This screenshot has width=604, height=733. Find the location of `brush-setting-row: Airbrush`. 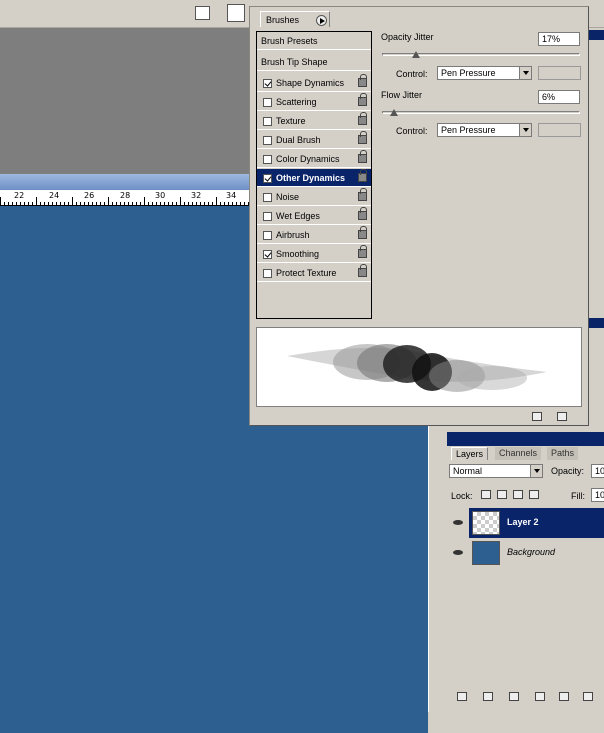

brush-setting-row: Airbrush is located at coordinates (314, 235).